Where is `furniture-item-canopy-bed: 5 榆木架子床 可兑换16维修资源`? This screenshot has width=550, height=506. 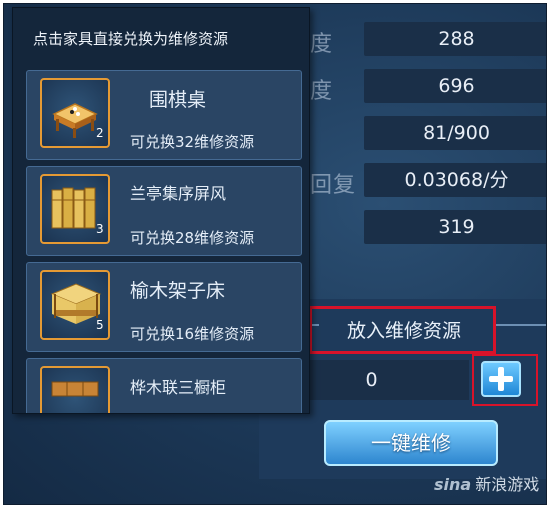
furniture-item-canopy-bed: 5 榆木架子床 可兑换16维修资源 is located at coordinates (164, 307).